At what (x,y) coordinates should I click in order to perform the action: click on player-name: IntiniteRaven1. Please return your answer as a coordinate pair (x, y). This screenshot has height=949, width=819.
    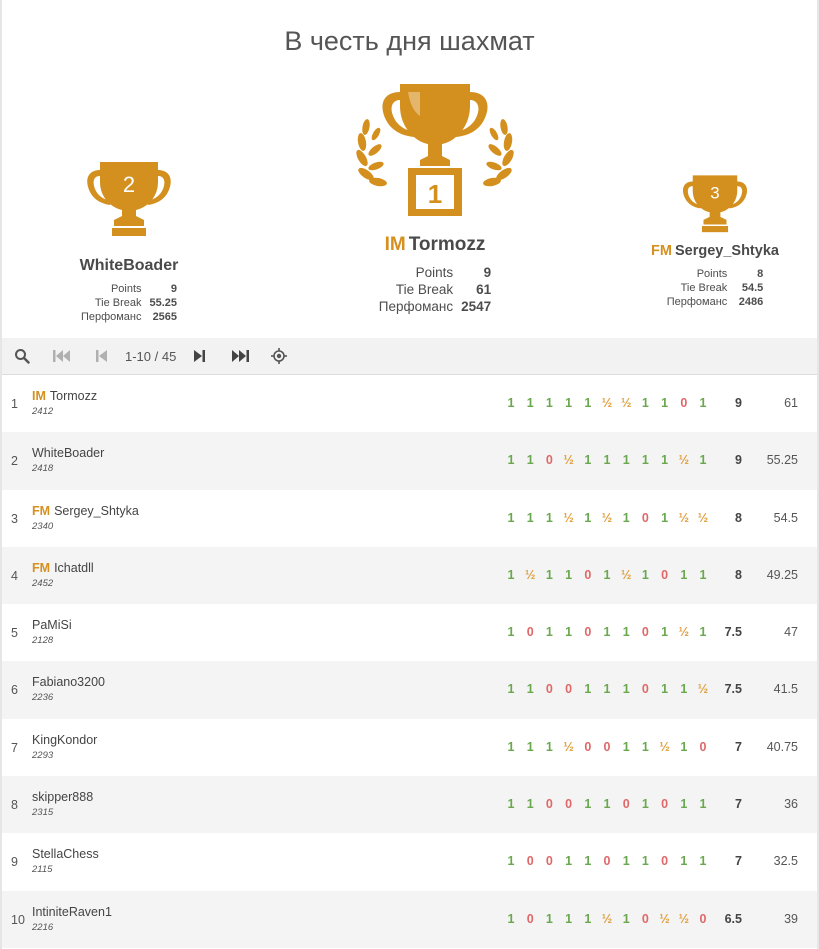
    Looking at the image, I should click on (72, 912).